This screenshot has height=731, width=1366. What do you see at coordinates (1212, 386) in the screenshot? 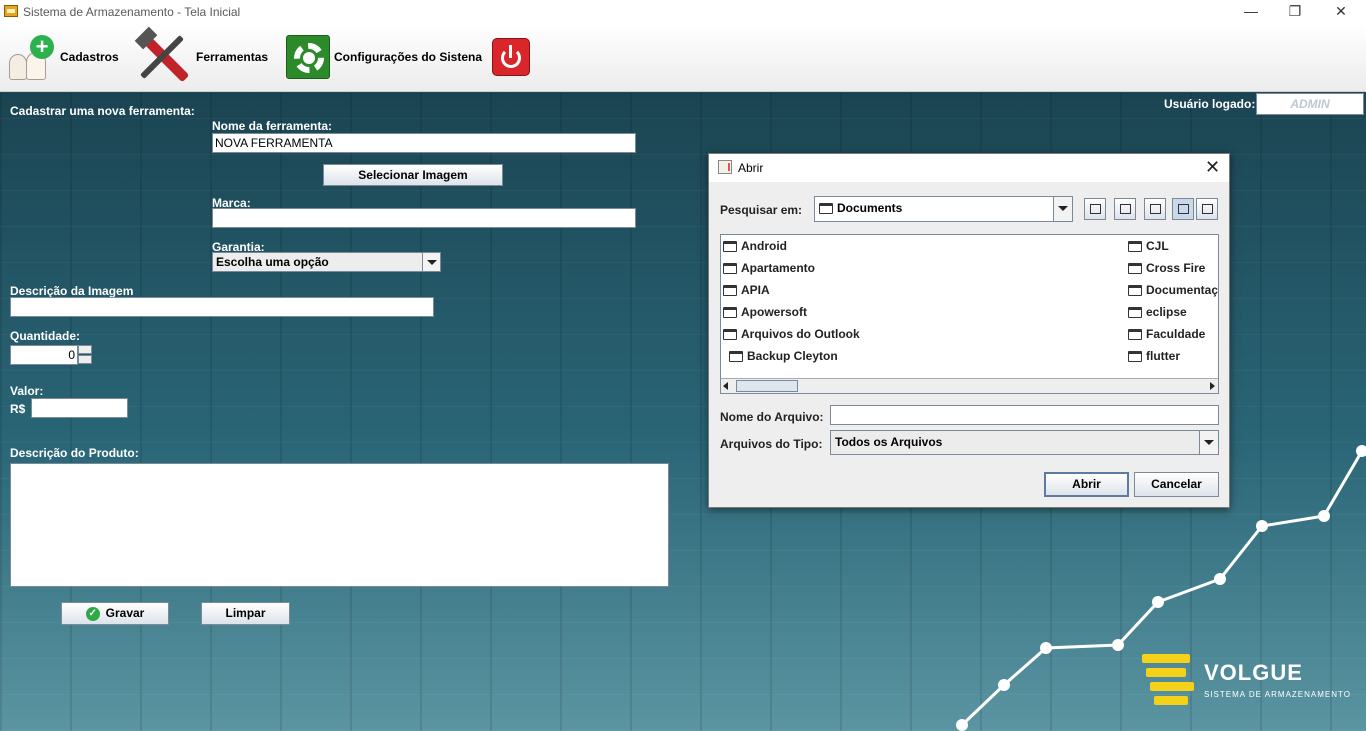
I see `scroll-right-icon` at bounding box center [1212, 386].